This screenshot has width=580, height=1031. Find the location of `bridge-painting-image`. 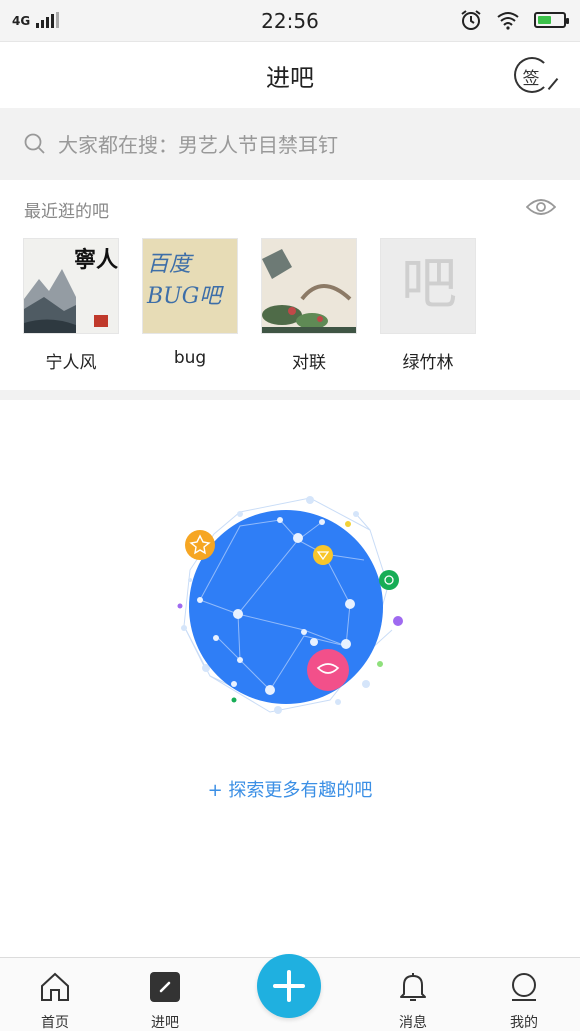

bridge-painting-image is located at coordinates (309, 286).